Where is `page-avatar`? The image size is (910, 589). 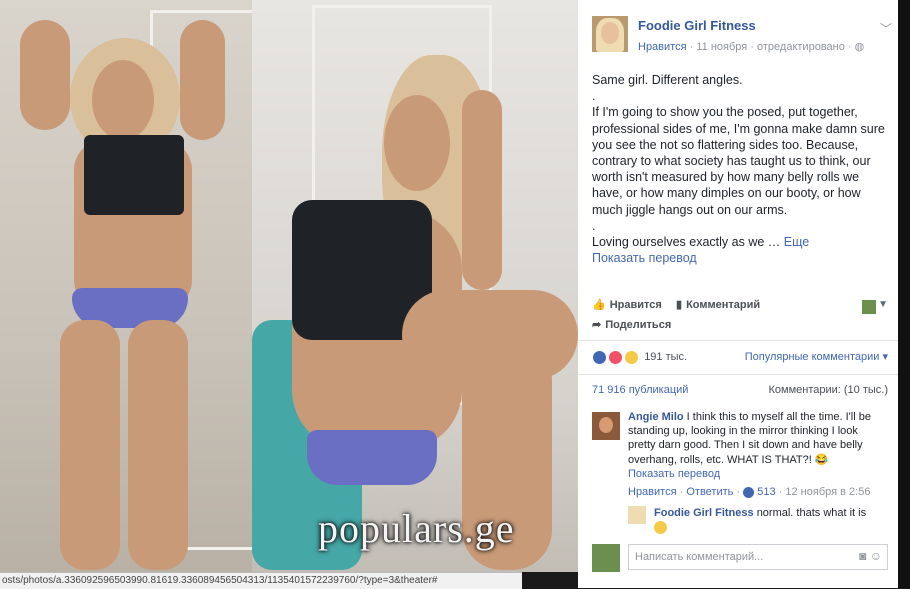 page-avatar is located at coordinates (610, 34).